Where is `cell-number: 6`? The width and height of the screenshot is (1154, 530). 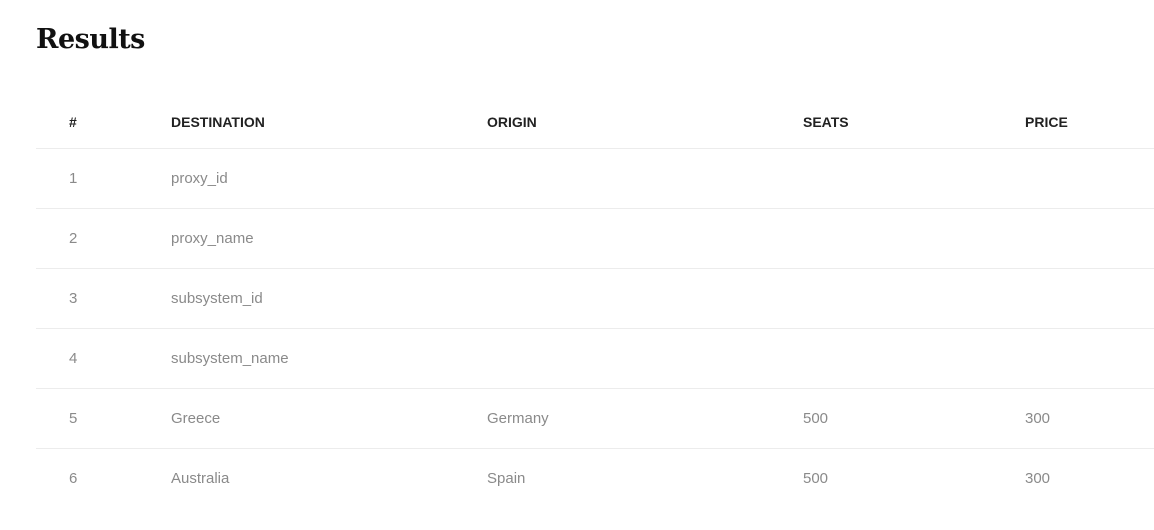
cell-number: 6 is located at coordinates (73, 478).